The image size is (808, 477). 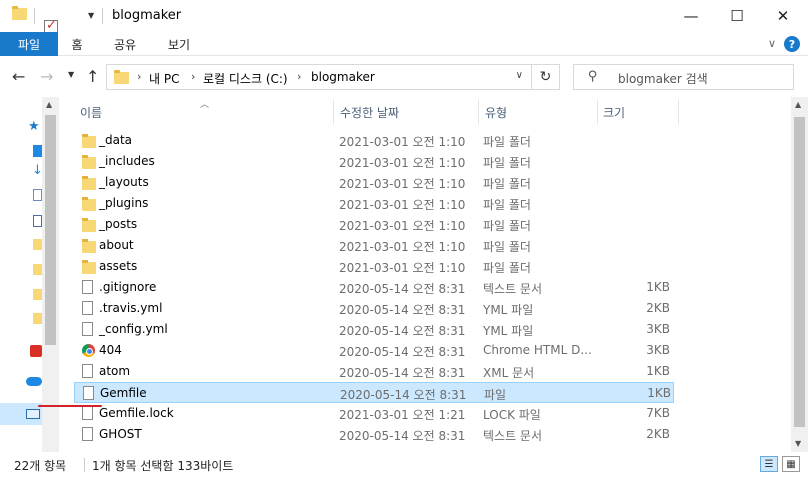 I want to click on back-arrow-icon: ←, so click(x=18, y=76).